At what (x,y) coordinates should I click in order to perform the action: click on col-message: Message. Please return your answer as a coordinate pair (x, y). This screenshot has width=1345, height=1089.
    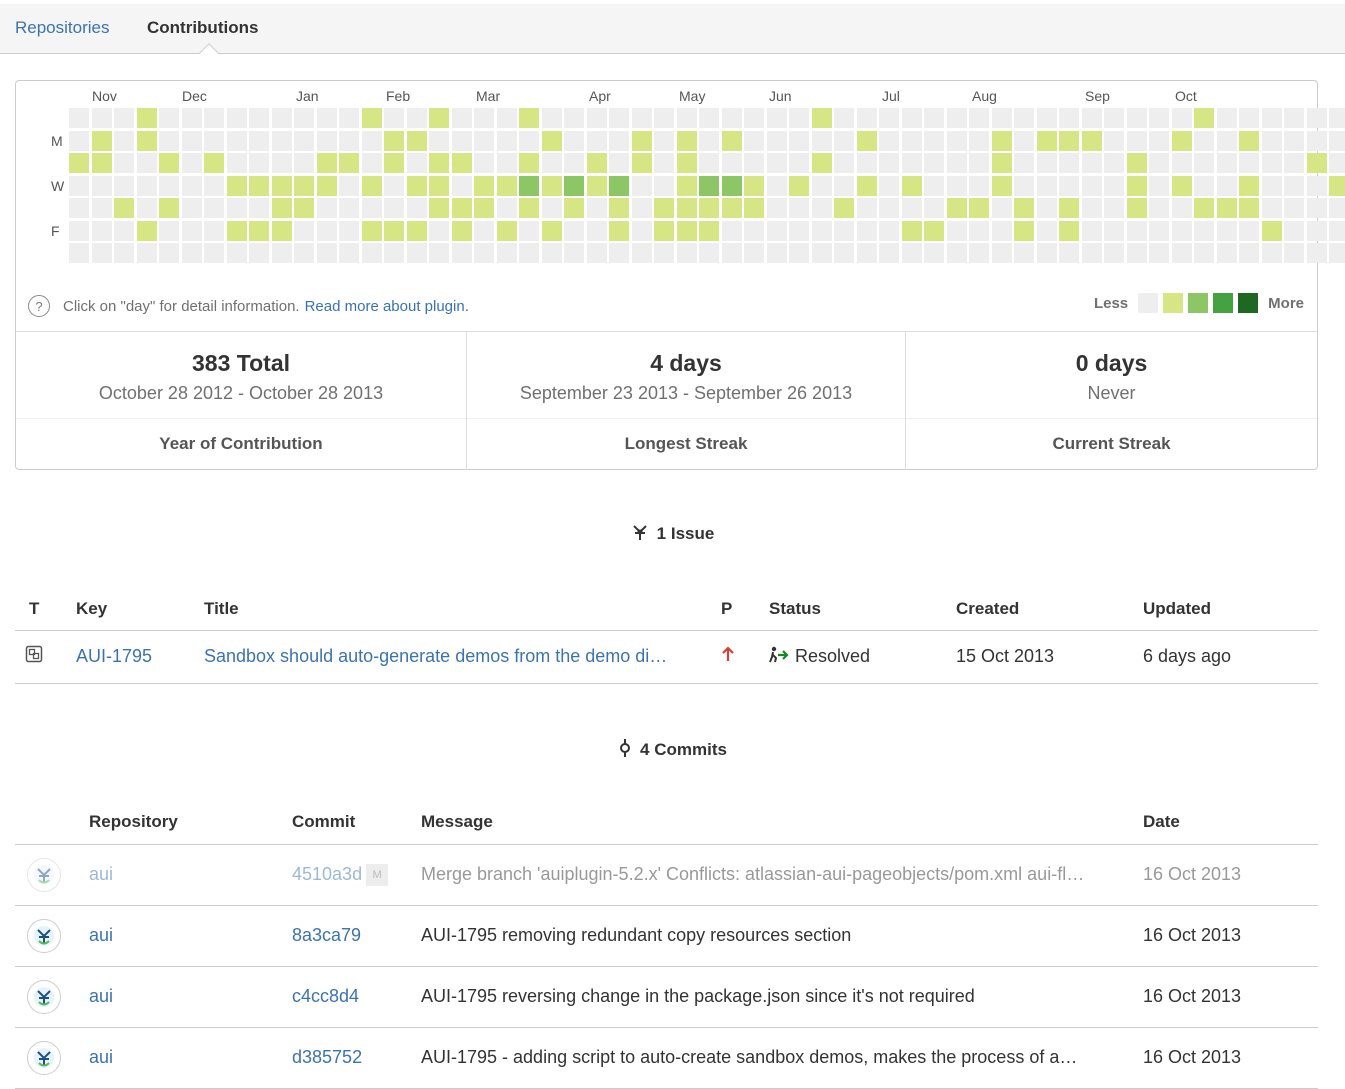
    Looking at the image, I should click on (782, 822).